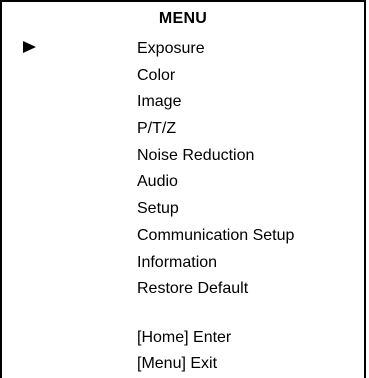  I want to click on menu-item-audio: Audio, so click(183, 182).